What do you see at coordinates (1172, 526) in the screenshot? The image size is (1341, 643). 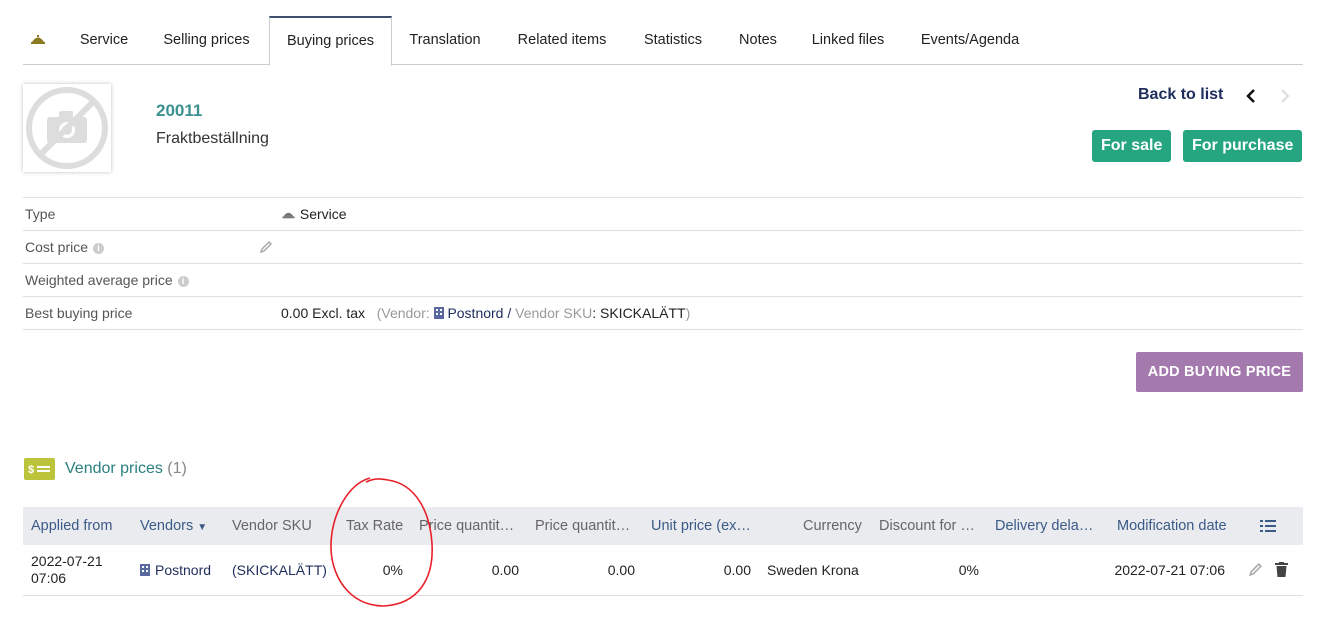 I see `col-modification-date: Modification date` at bounding box center [1172, 526].